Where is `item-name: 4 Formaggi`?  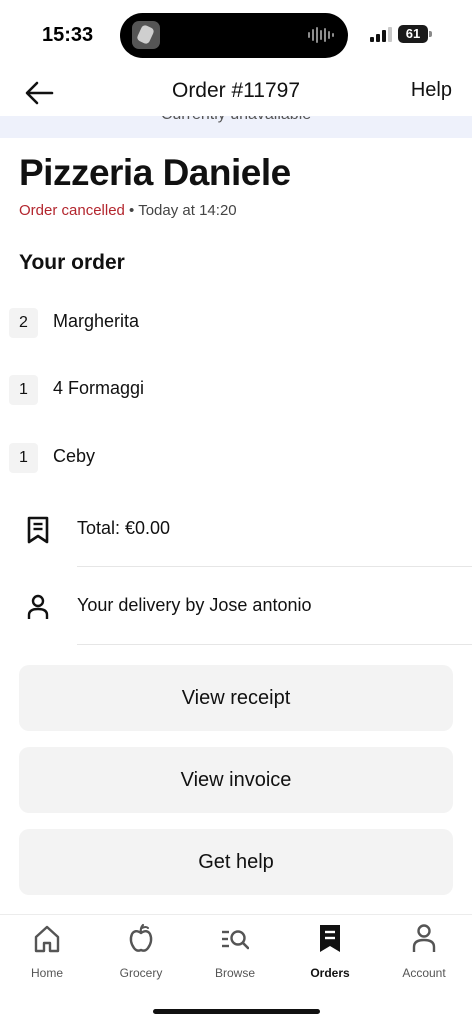
item-name: 4 Formaggi is located at coordinates (99, 388).